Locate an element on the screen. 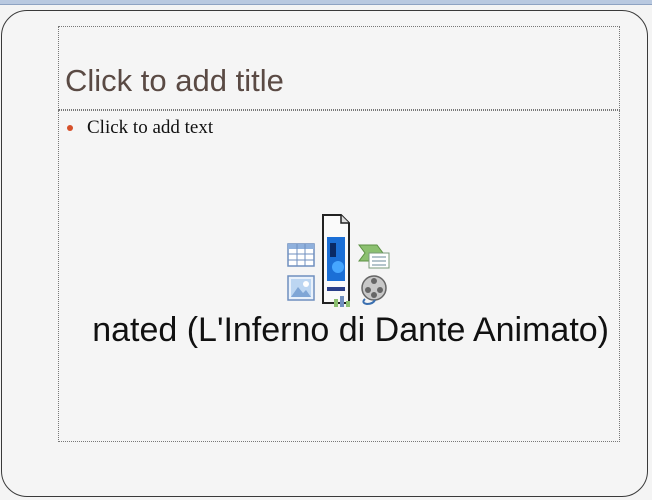  insert-picture-icon is located at coordinates (301, 288).